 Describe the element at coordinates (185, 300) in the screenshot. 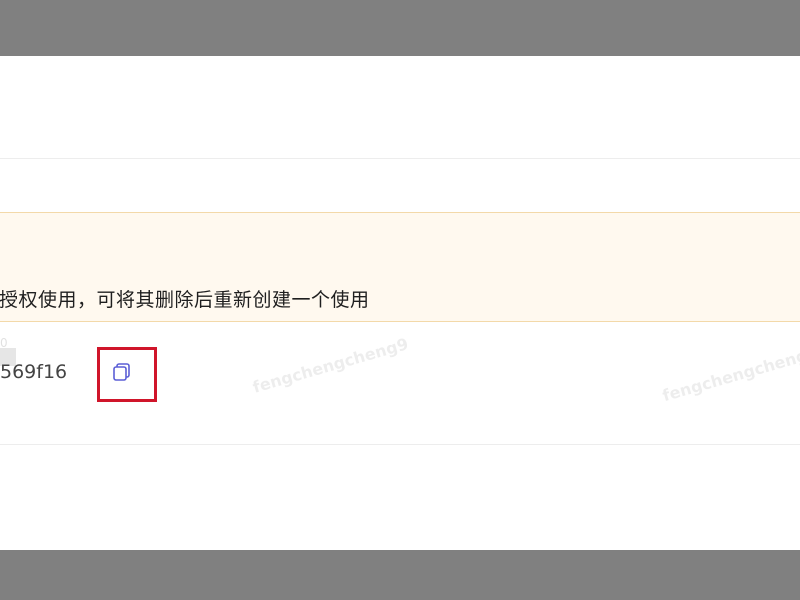

I see `notice-text: 授权使用，可将其删除后重新创建一个使用` at that location.